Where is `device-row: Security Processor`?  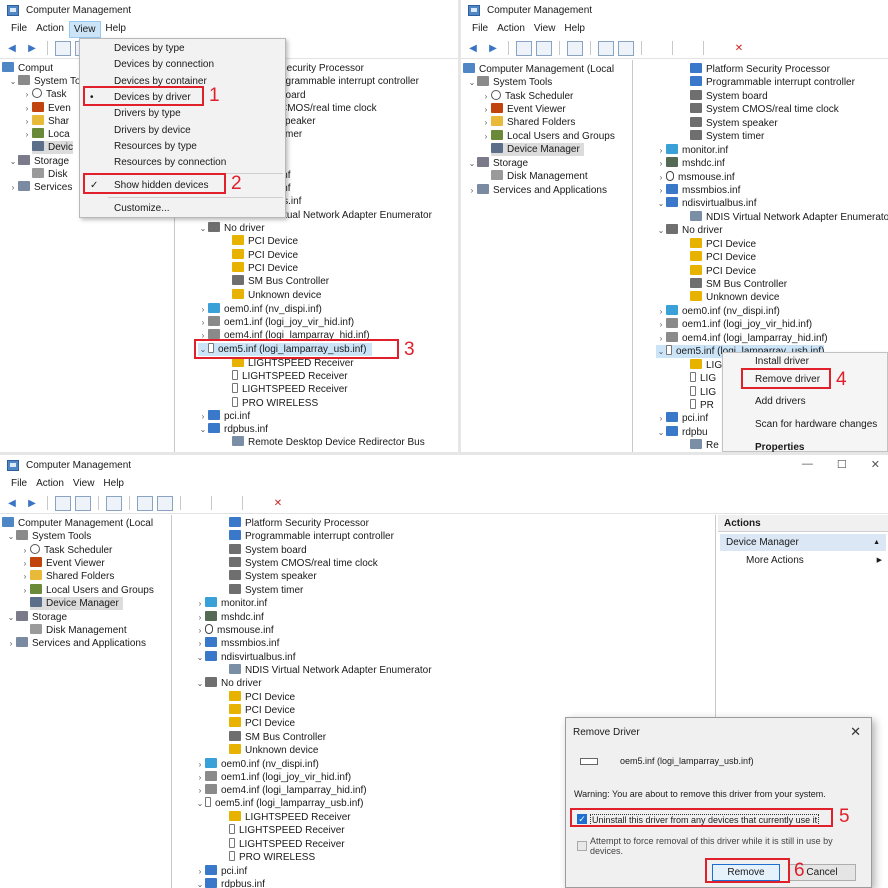 device-row: Security Processor is located at coordinates (322, 68).